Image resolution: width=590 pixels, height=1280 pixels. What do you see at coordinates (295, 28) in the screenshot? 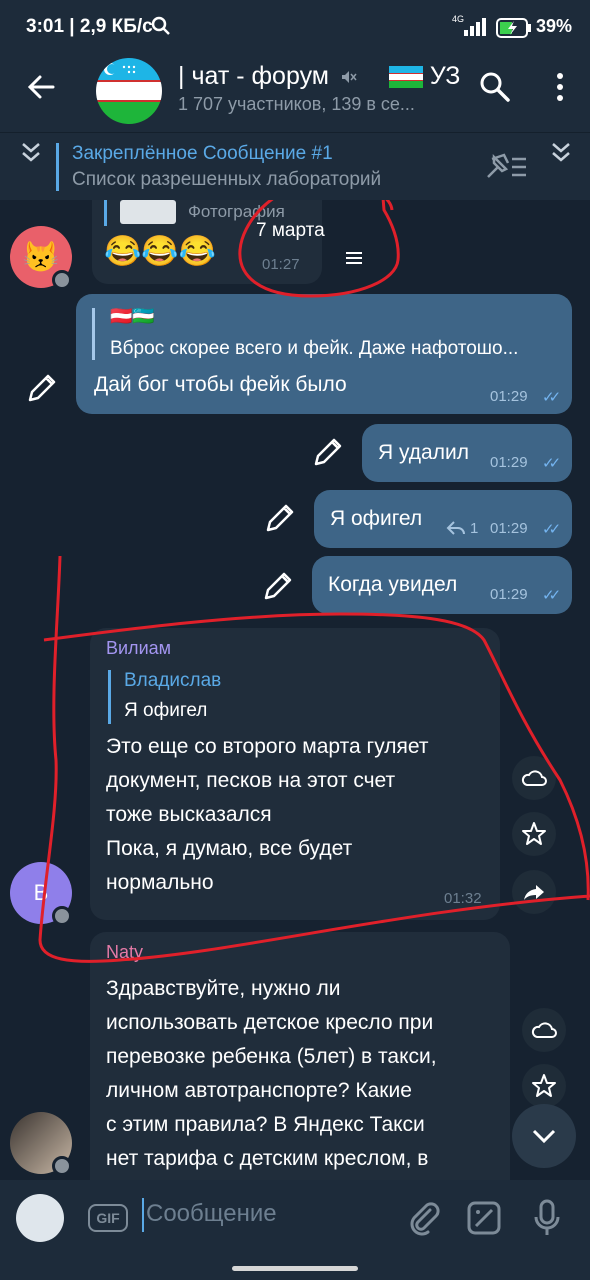
I see `status-bar: 3:01 | 2,9 КБ/с 4G 39%` at bounding box center [295, 28].